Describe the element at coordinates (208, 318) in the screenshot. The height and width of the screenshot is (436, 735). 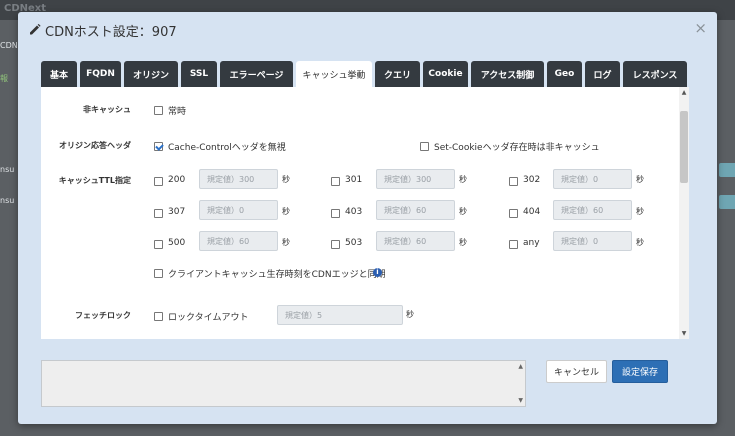
I see `lock-timeout-label: ロックタイムアウト` at that location.